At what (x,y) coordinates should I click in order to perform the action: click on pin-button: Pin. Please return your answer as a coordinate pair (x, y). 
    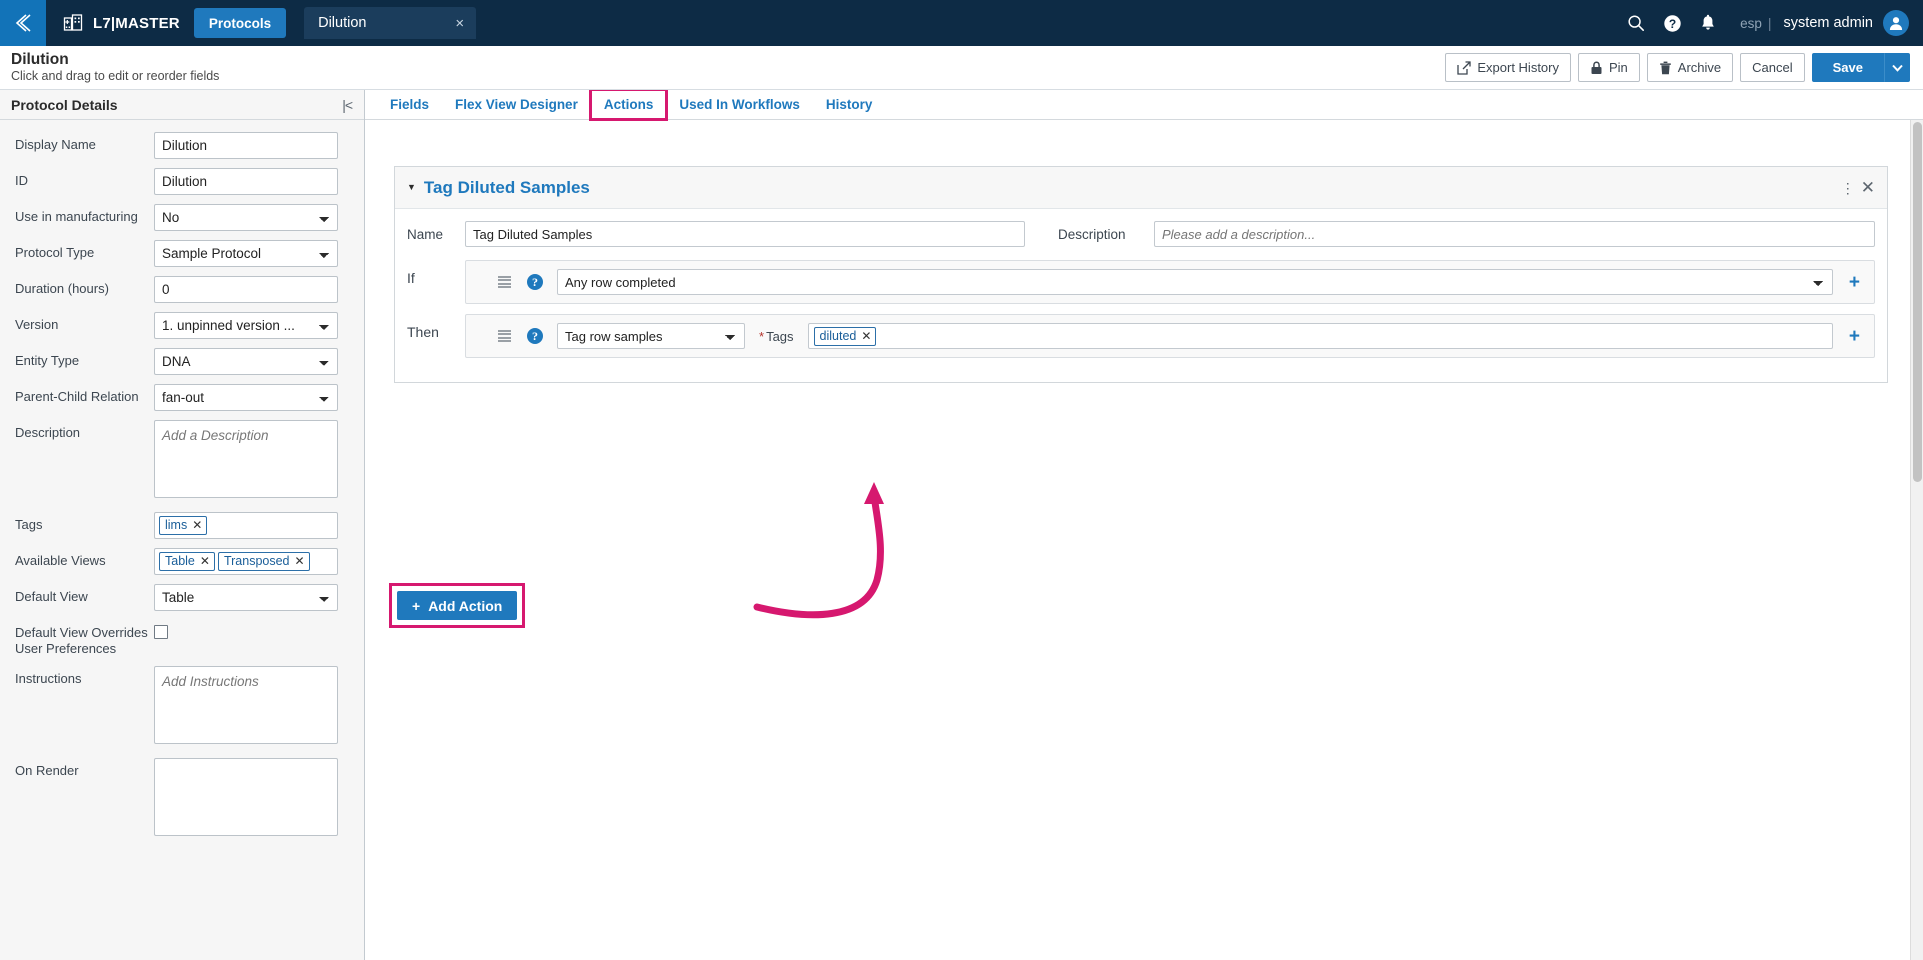
    Looking at the image, I should click on (1609, 67).